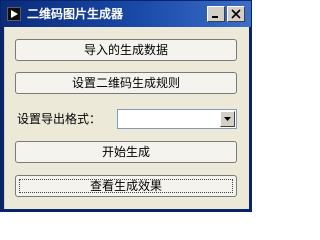 Image resolution: width=320 pixels, height=240 pixels. Describe the element at coordinates (126, 152) in the screenshot. I see `start-generate-button: 开始生成` at that location.